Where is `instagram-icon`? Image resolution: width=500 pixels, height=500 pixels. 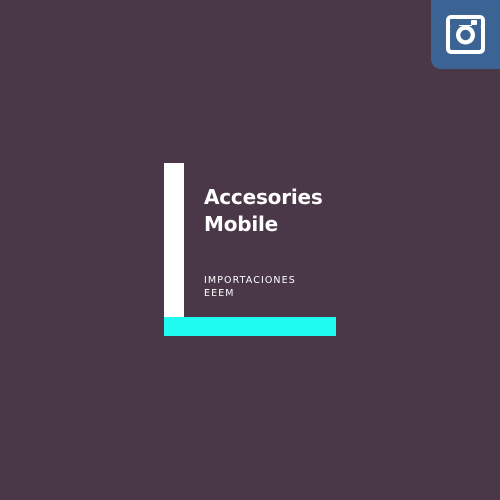 instagram-icon is located at coordinates (465, 34).